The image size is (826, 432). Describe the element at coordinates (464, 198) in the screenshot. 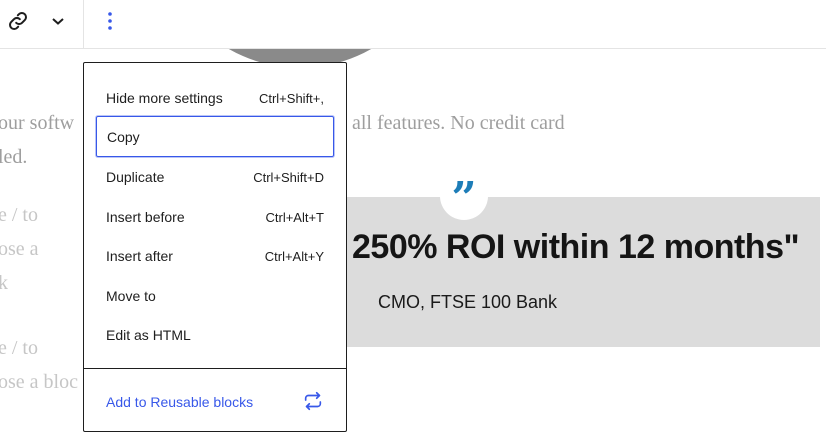

I see `quote-mark-icon: ”` at that location.